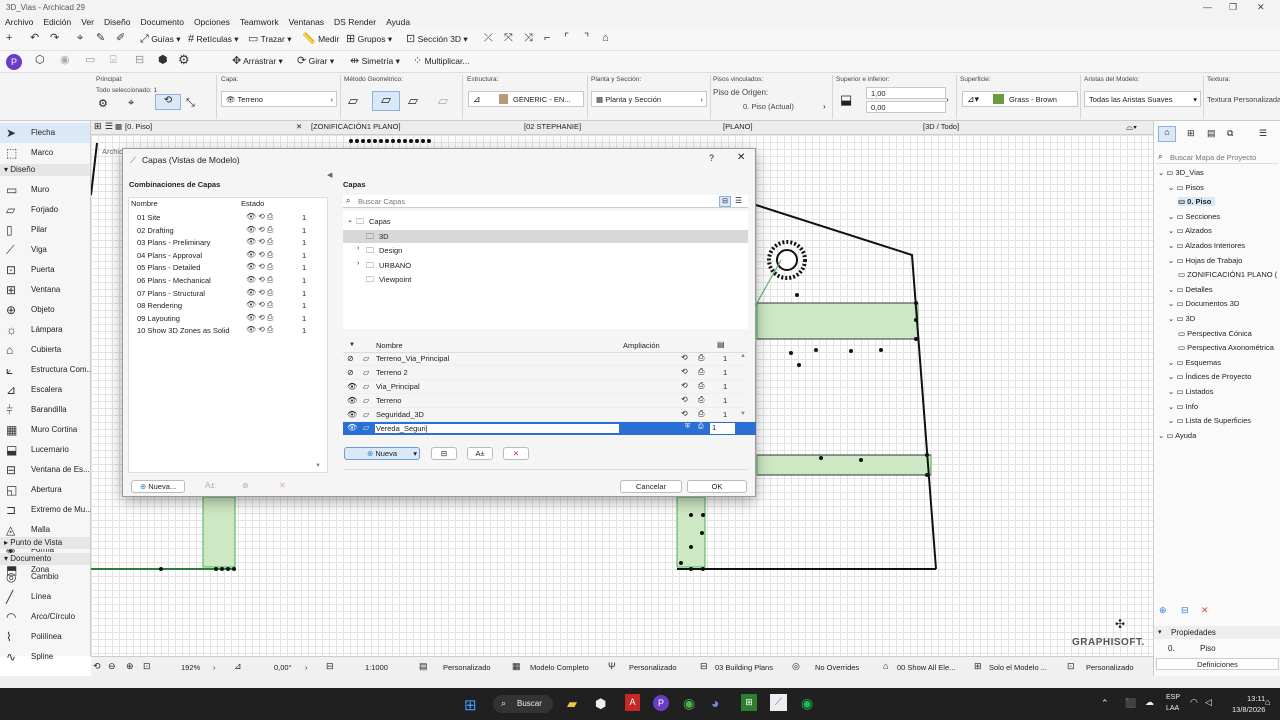  I want to click on tool-arc: ◠ Arco/Círculo, so click(45, 617).